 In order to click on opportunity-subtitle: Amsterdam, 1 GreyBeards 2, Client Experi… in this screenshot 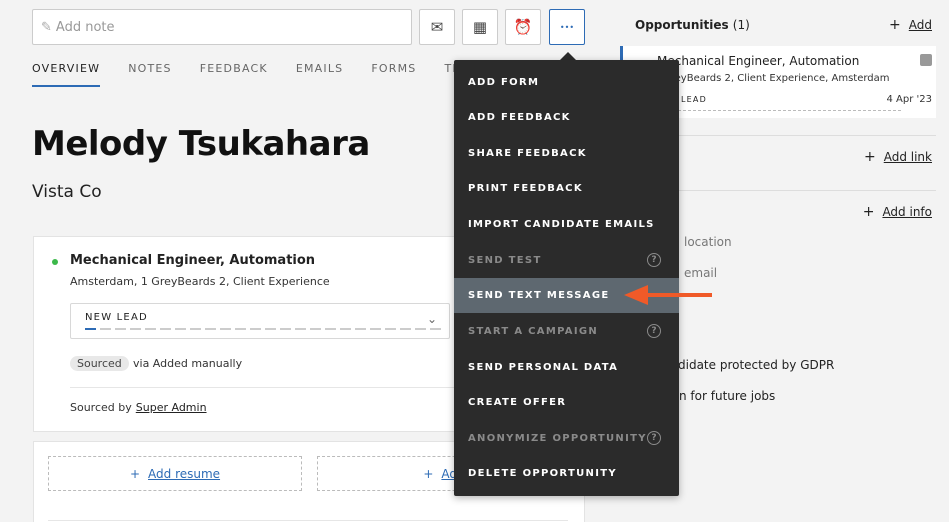, I will do `click(200, 281)`.